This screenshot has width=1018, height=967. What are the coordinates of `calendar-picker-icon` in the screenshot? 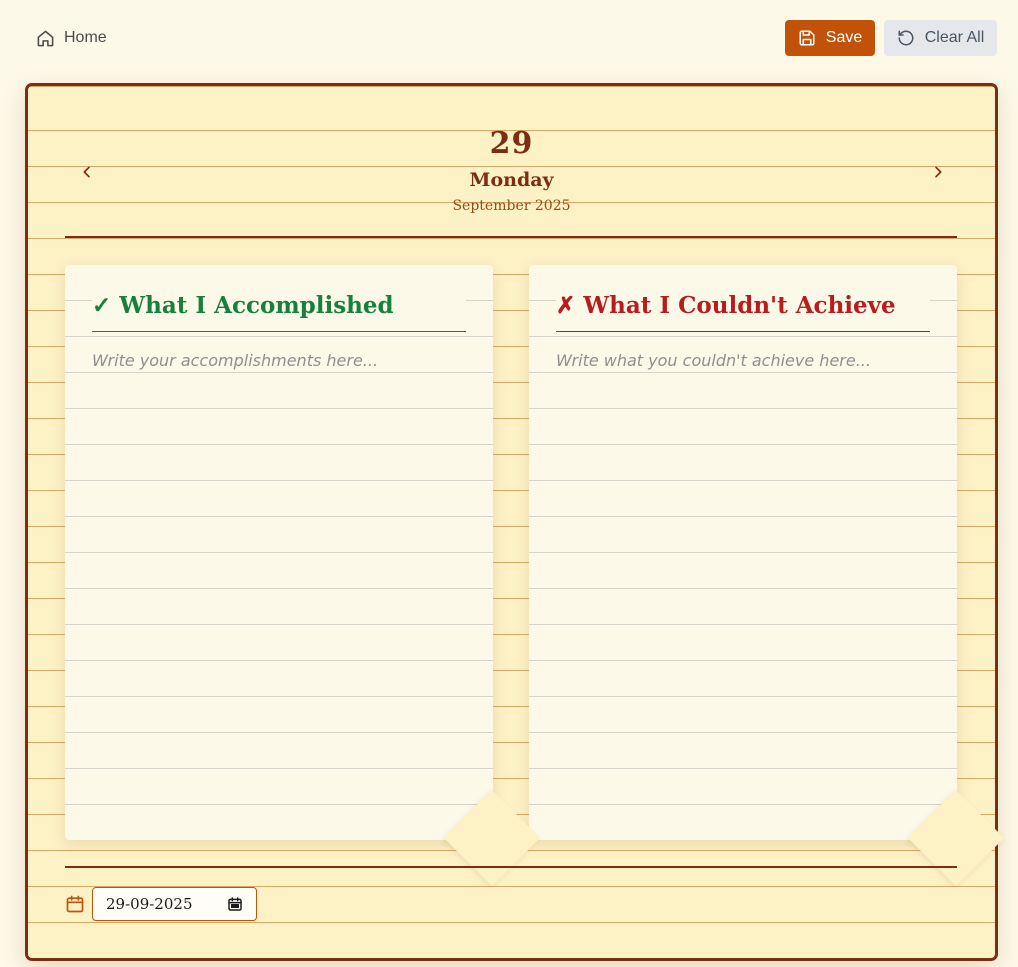 It's located at (235, 904).